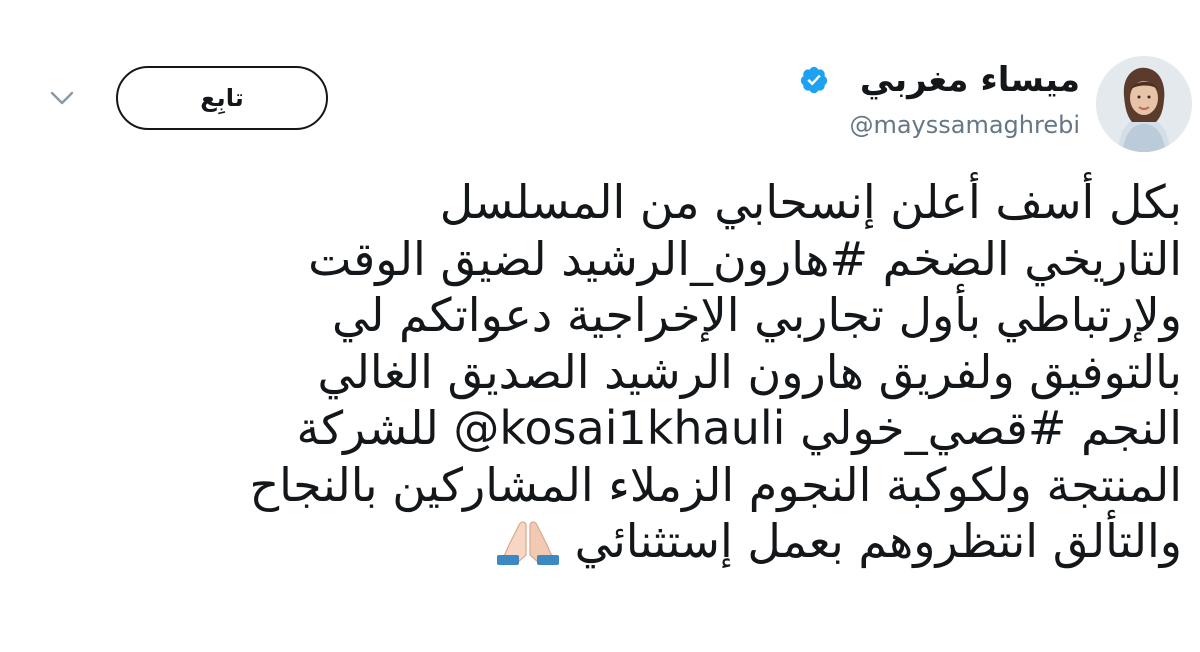  I want to click on verified-badge-icon, so click(814, 80).